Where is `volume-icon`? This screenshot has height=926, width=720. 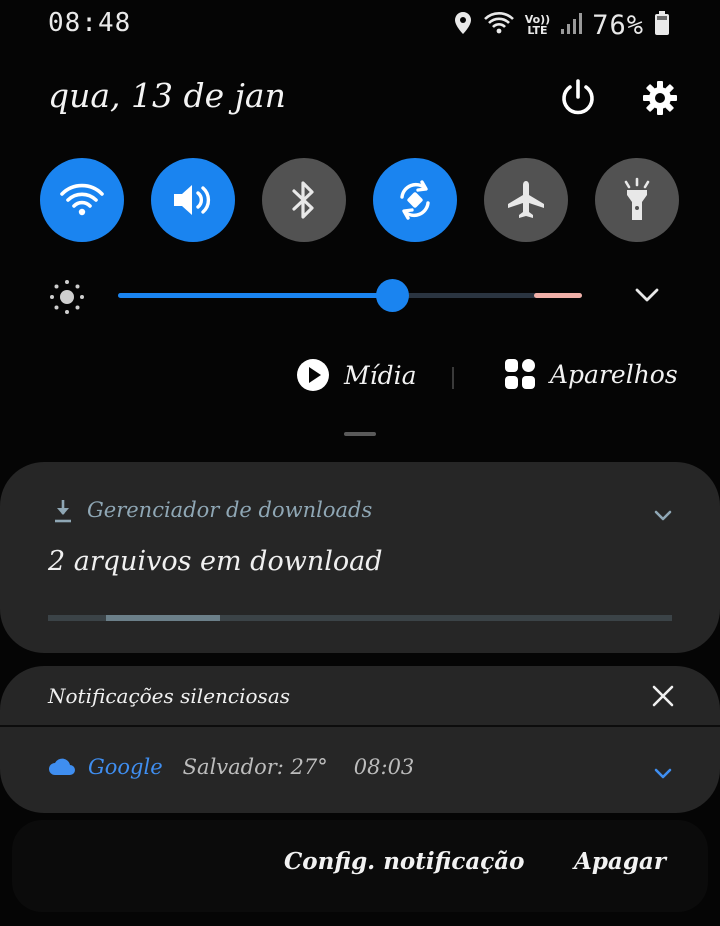
volume-icon is located at coordinates (192, 200).